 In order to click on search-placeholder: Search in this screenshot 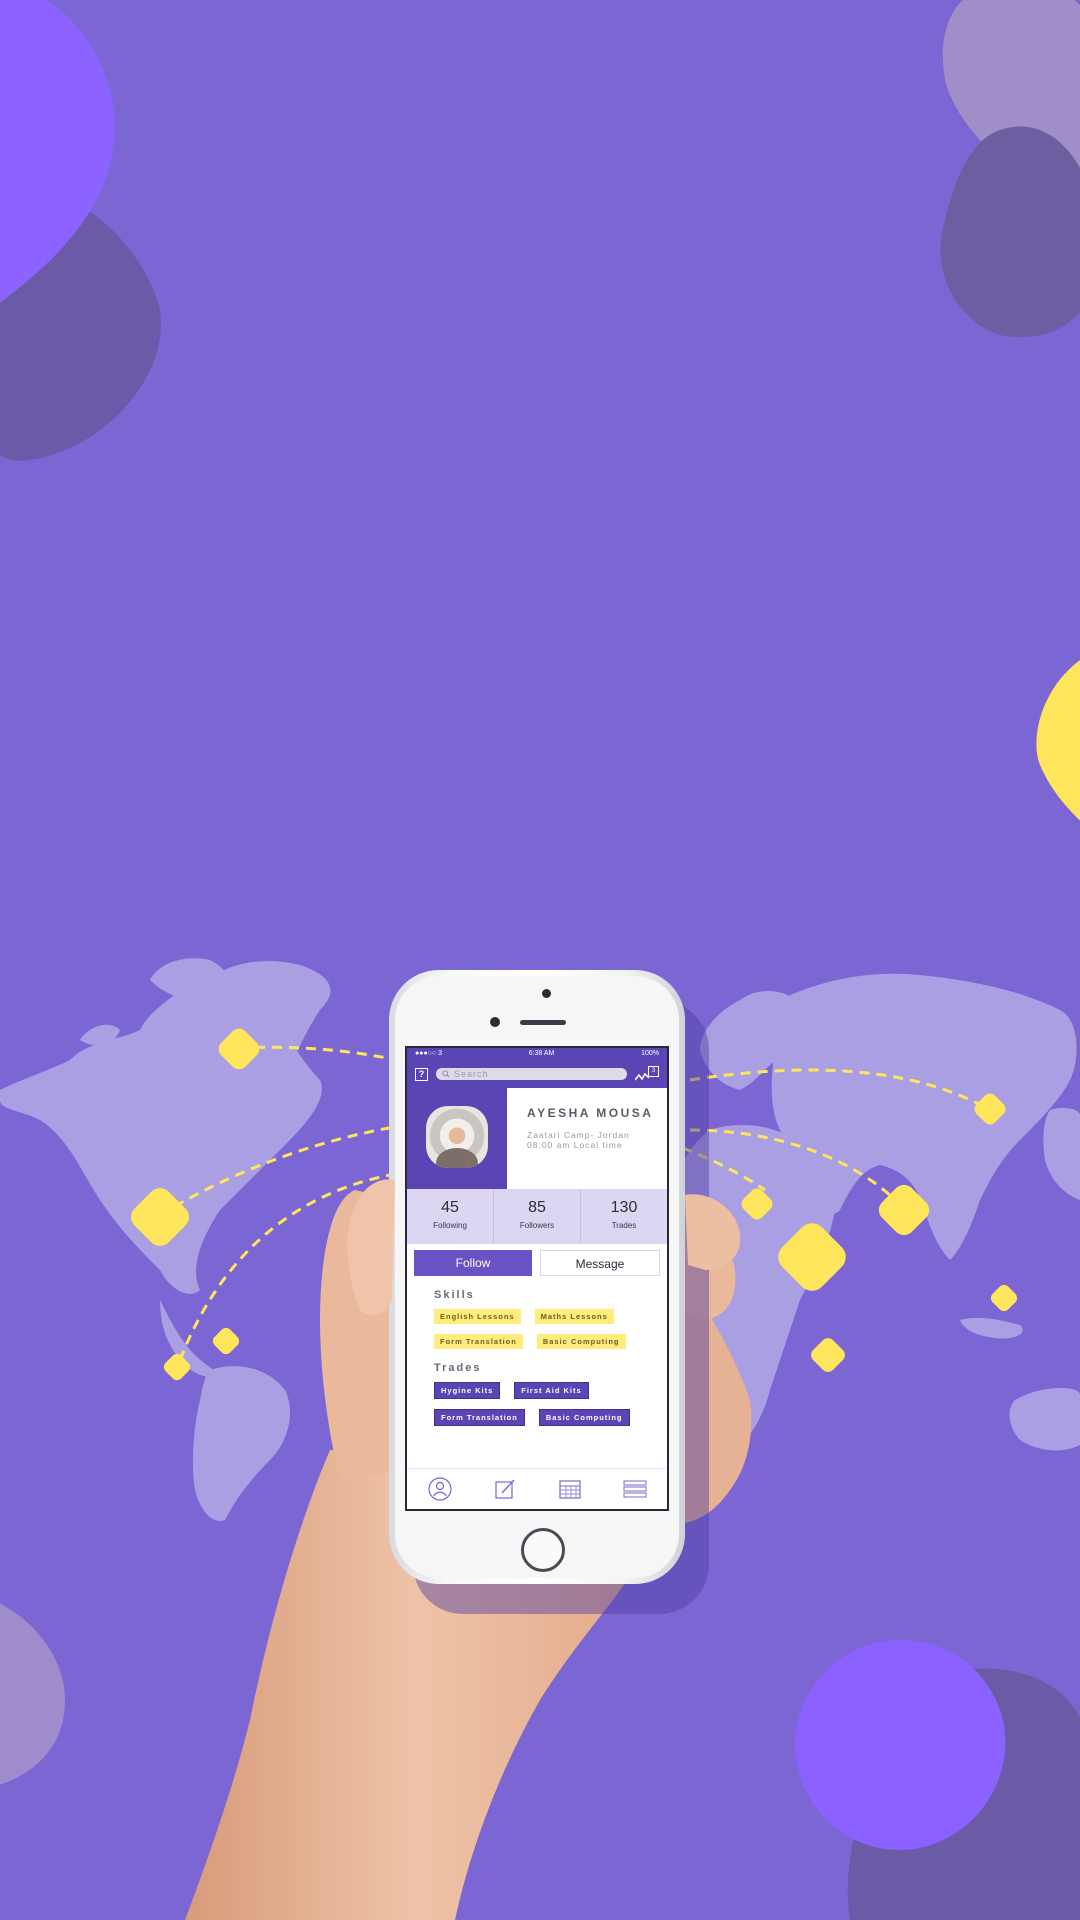, I will do `click(471, 1074)`.